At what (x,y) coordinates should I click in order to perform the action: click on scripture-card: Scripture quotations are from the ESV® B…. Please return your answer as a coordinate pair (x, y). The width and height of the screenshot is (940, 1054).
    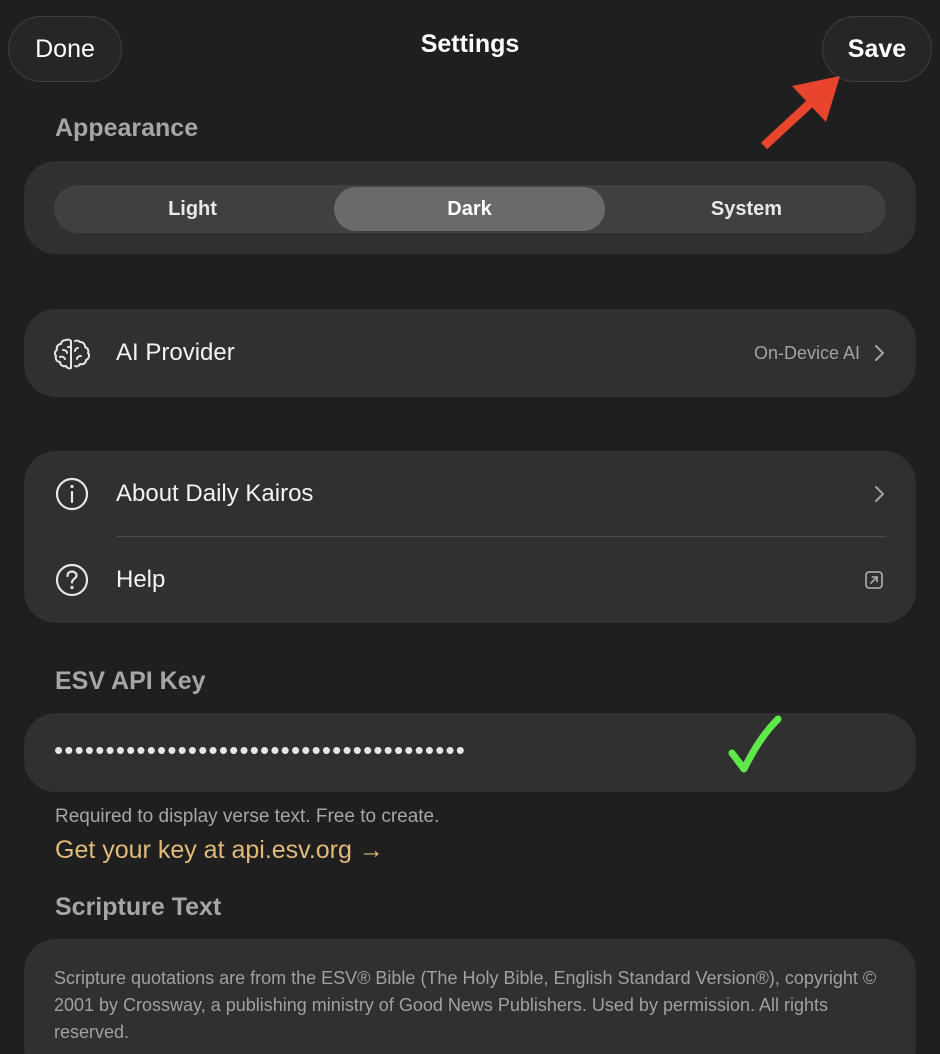
    Looking at the image, I should click on (470, 996).